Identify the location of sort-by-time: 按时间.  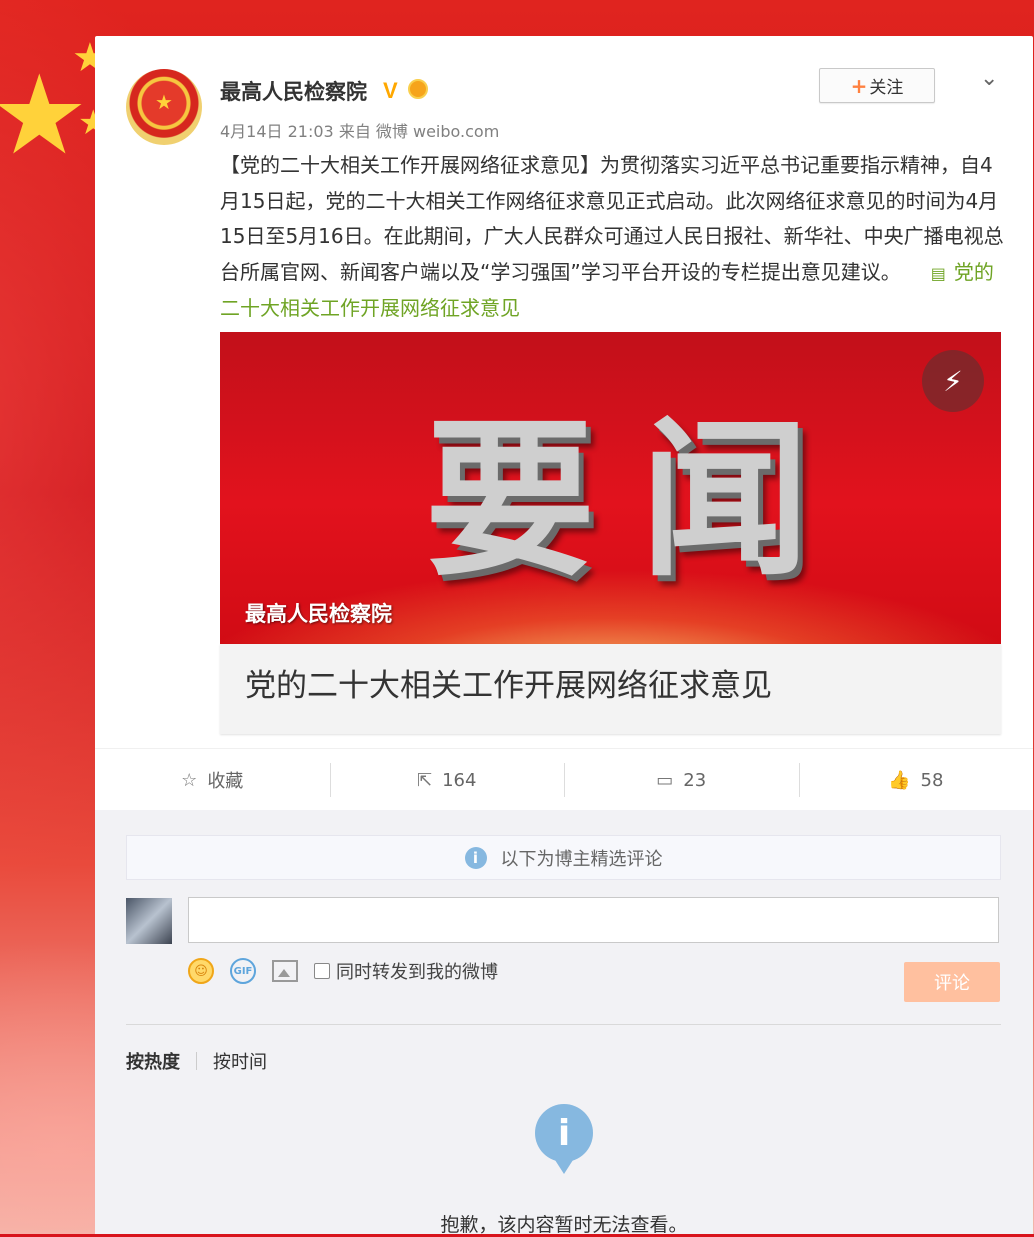
(240, 1061).